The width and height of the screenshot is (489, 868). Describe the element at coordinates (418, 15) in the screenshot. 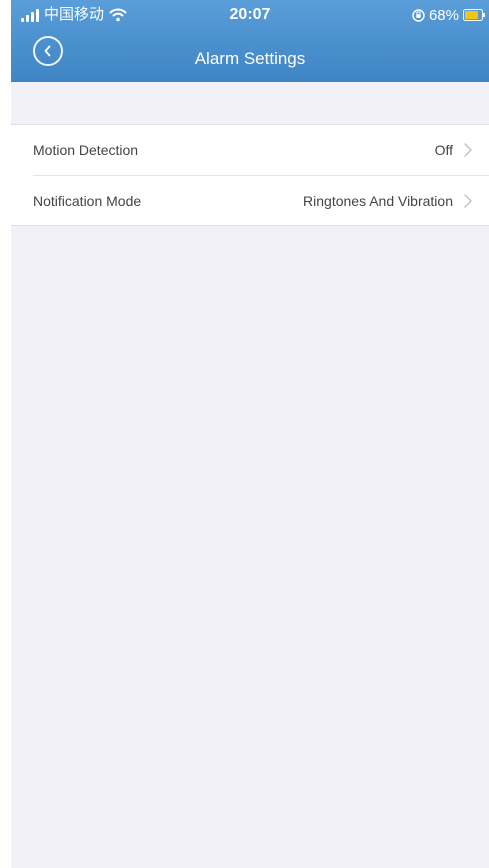

I see `orientation-lock-icon` at that location.